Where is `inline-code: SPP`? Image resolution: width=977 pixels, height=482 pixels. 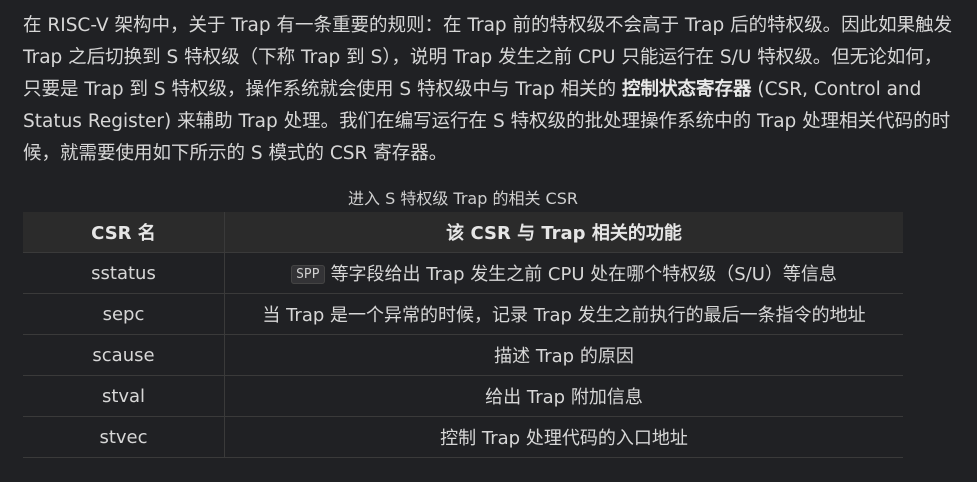
inline-code: SPP is located at coordinates (308, 274).